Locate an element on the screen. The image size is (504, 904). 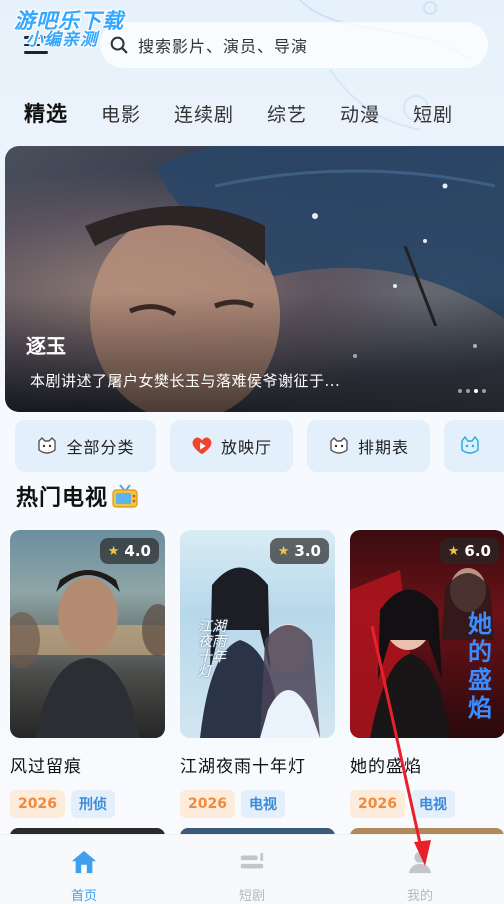
play-heart-icon is located at coordinates (202, 446).